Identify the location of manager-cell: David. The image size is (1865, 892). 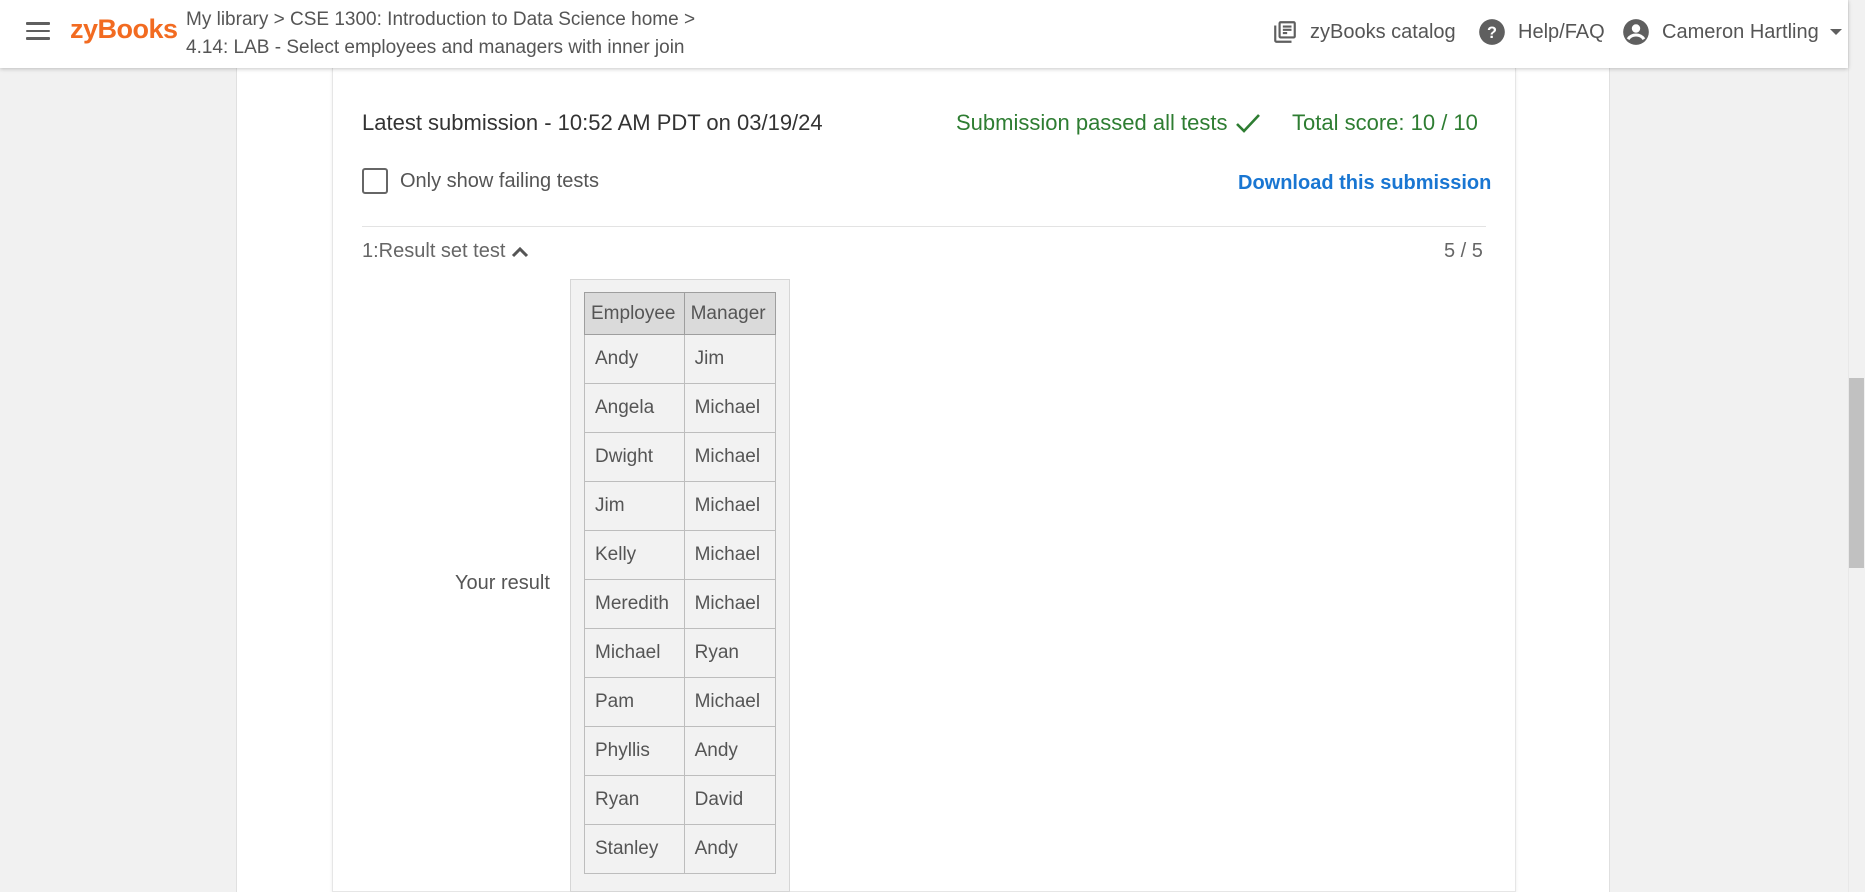
(730, 800).